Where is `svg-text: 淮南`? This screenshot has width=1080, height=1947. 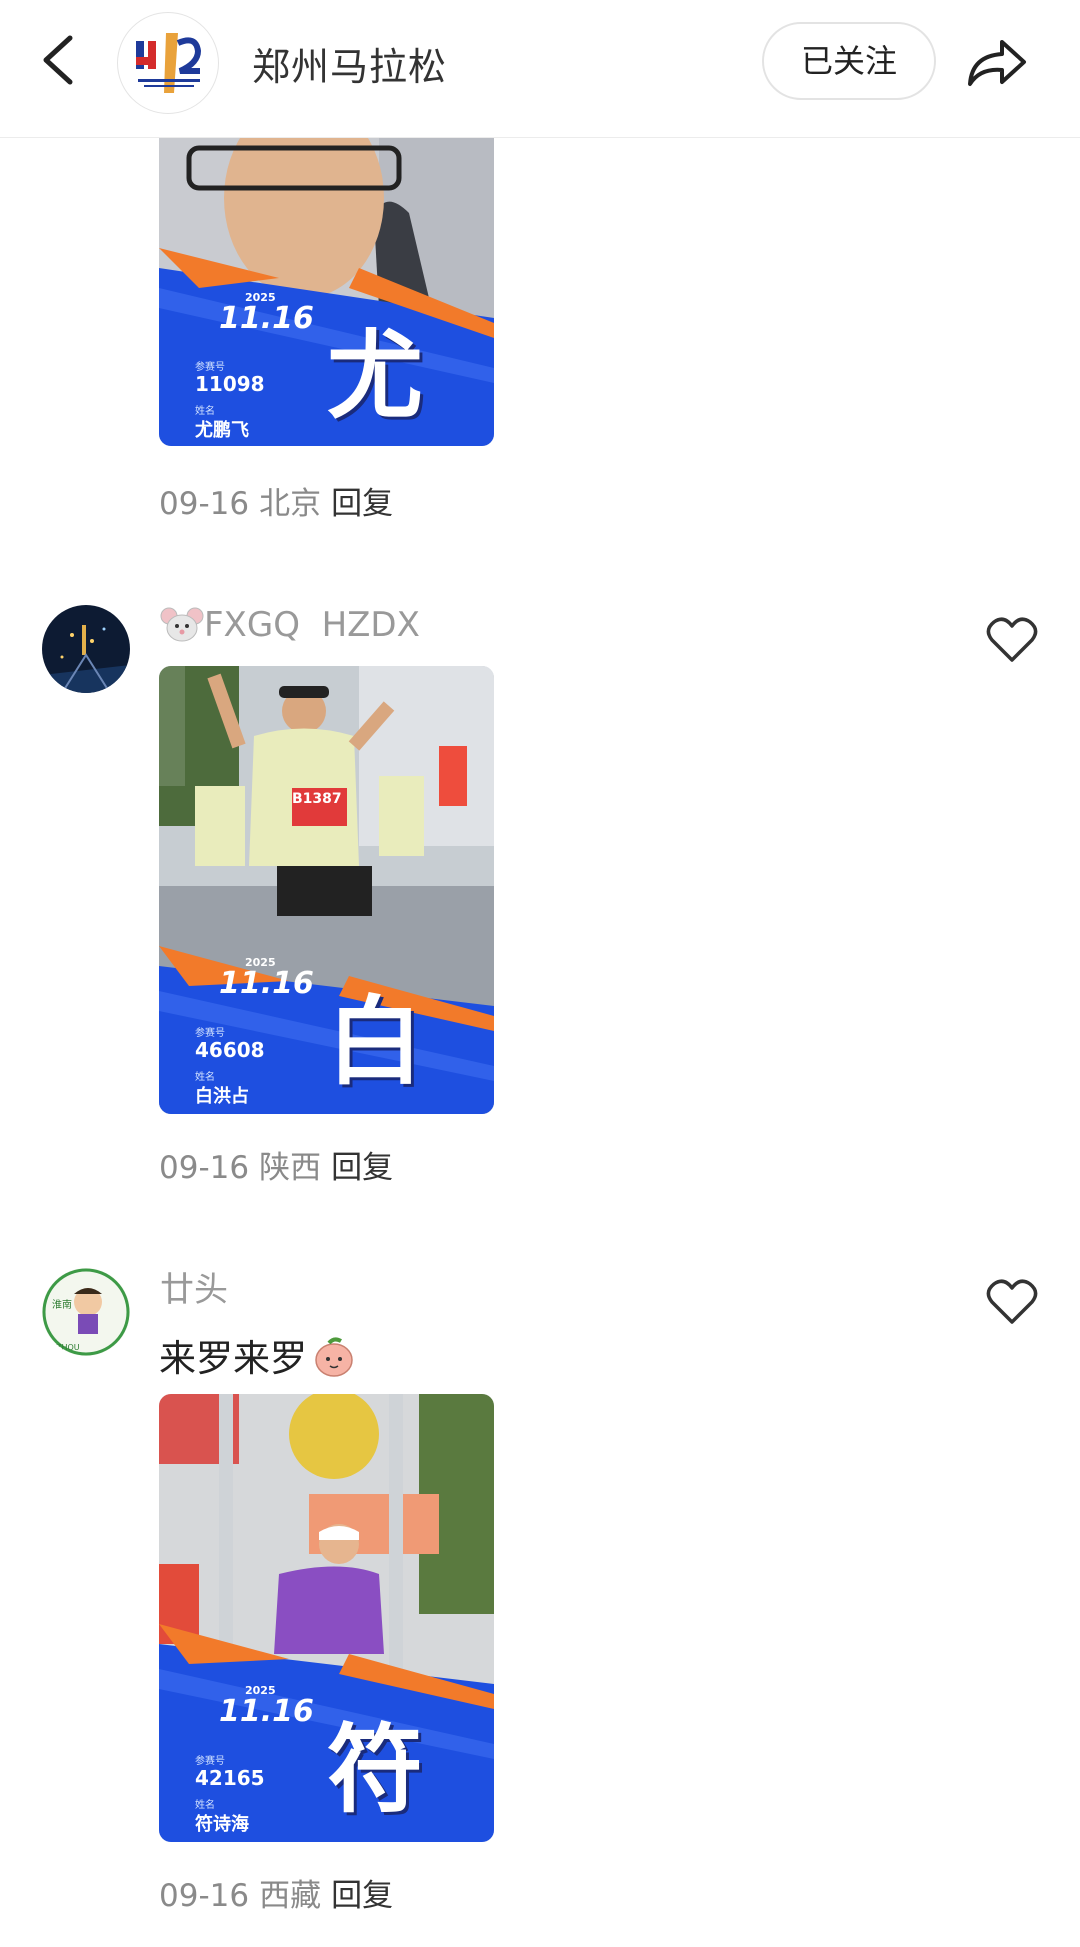
svg-text: 淮南 is located at coordinates (62, 1304).